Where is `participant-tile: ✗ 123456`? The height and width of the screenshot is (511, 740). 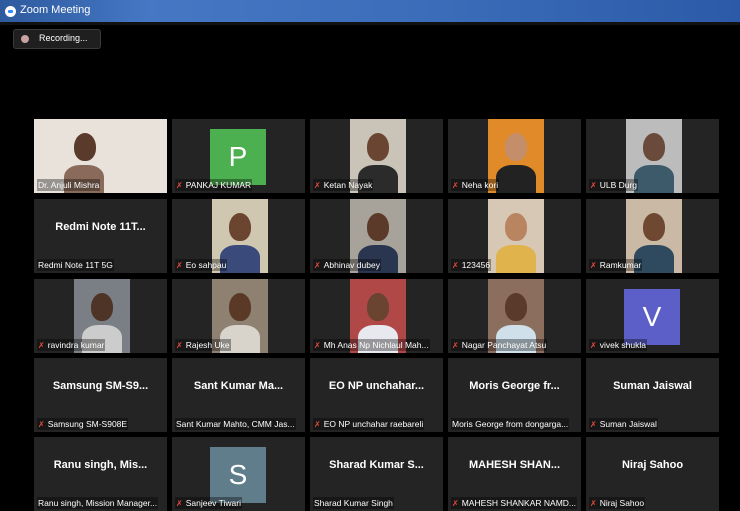 participant-tile: ✗ 123456 is located at coordinates (514, 236).